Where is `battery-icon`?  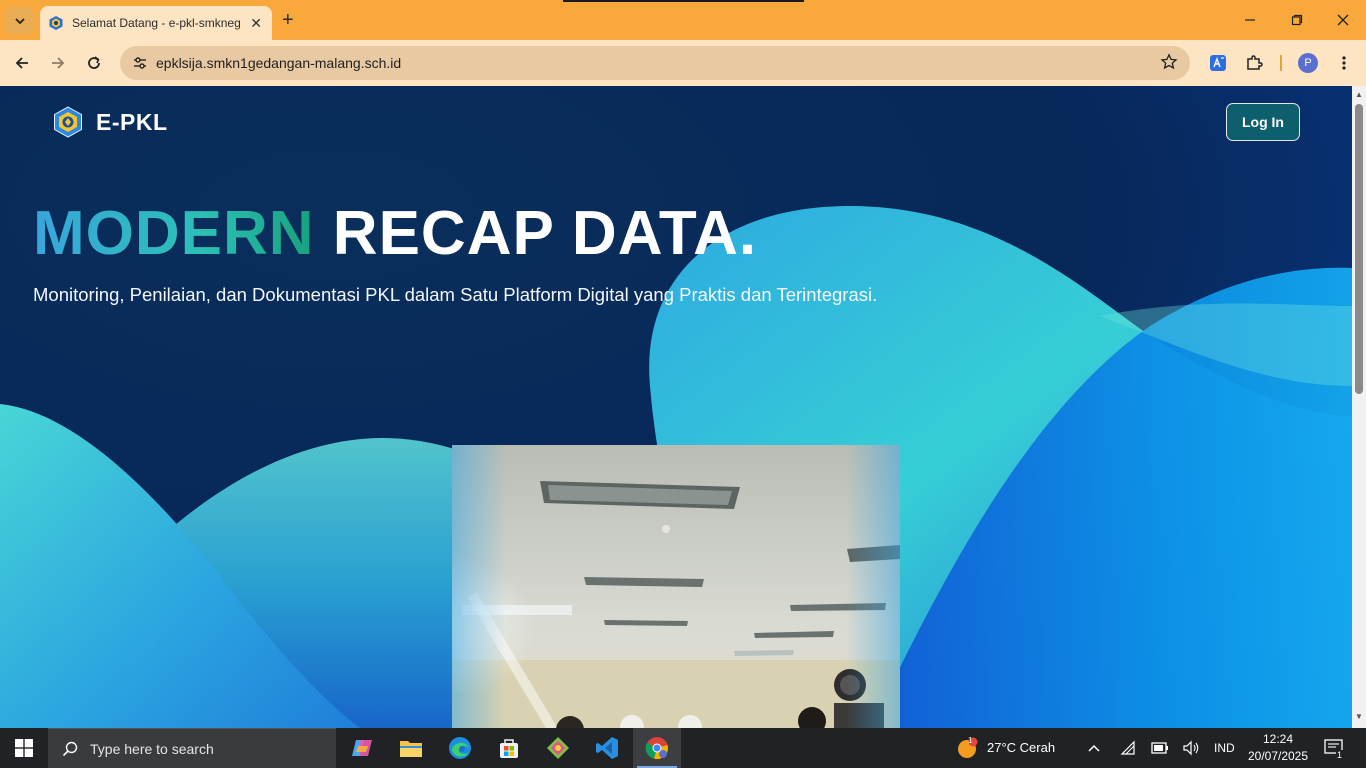 battery-icon is located at coordinates (1160, 748).